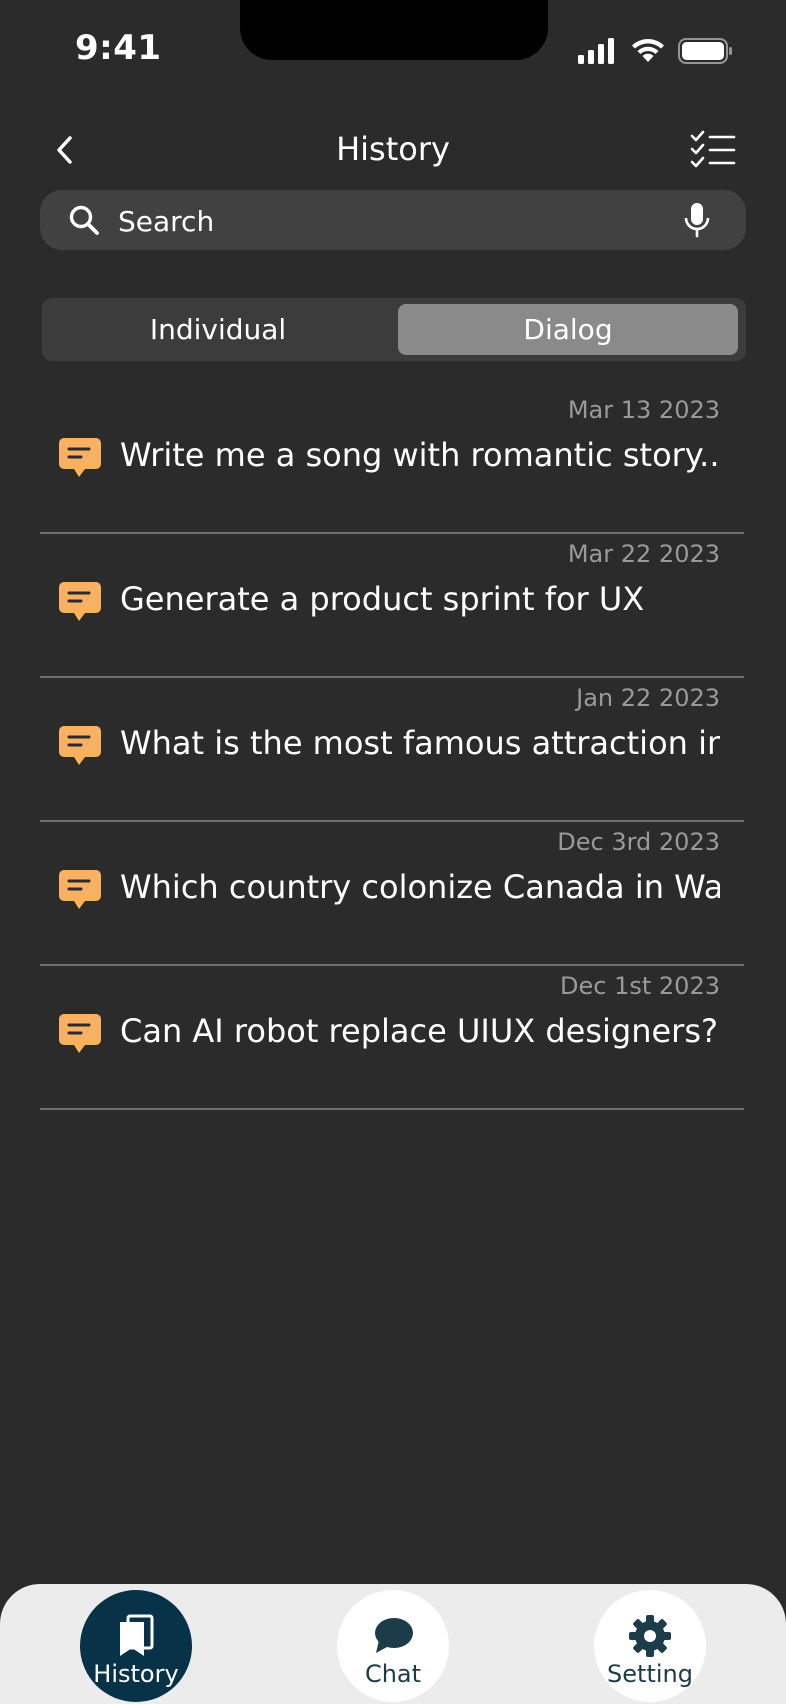 This screenshot has height=1704, width=786. I want to click on search-icon, so click(84, 220).